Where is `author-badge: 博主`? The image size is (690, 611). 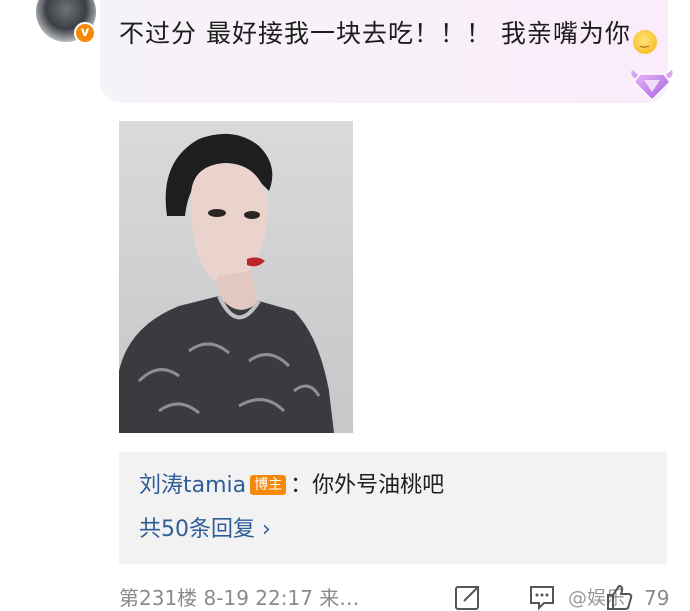
author-badge: 博主 is located at coordinates (268, 485).